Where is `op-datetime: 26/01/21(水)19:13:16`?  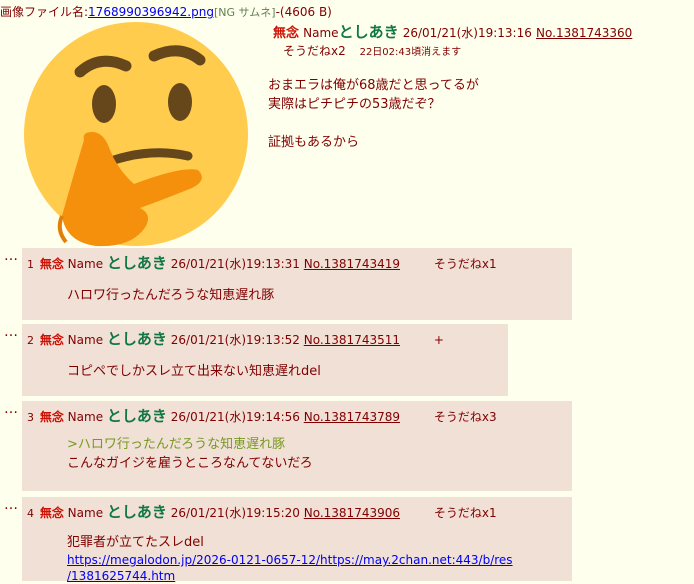
op-datetime: 26/01/21(水)19:13:16 is located at coordinates (467, 33).